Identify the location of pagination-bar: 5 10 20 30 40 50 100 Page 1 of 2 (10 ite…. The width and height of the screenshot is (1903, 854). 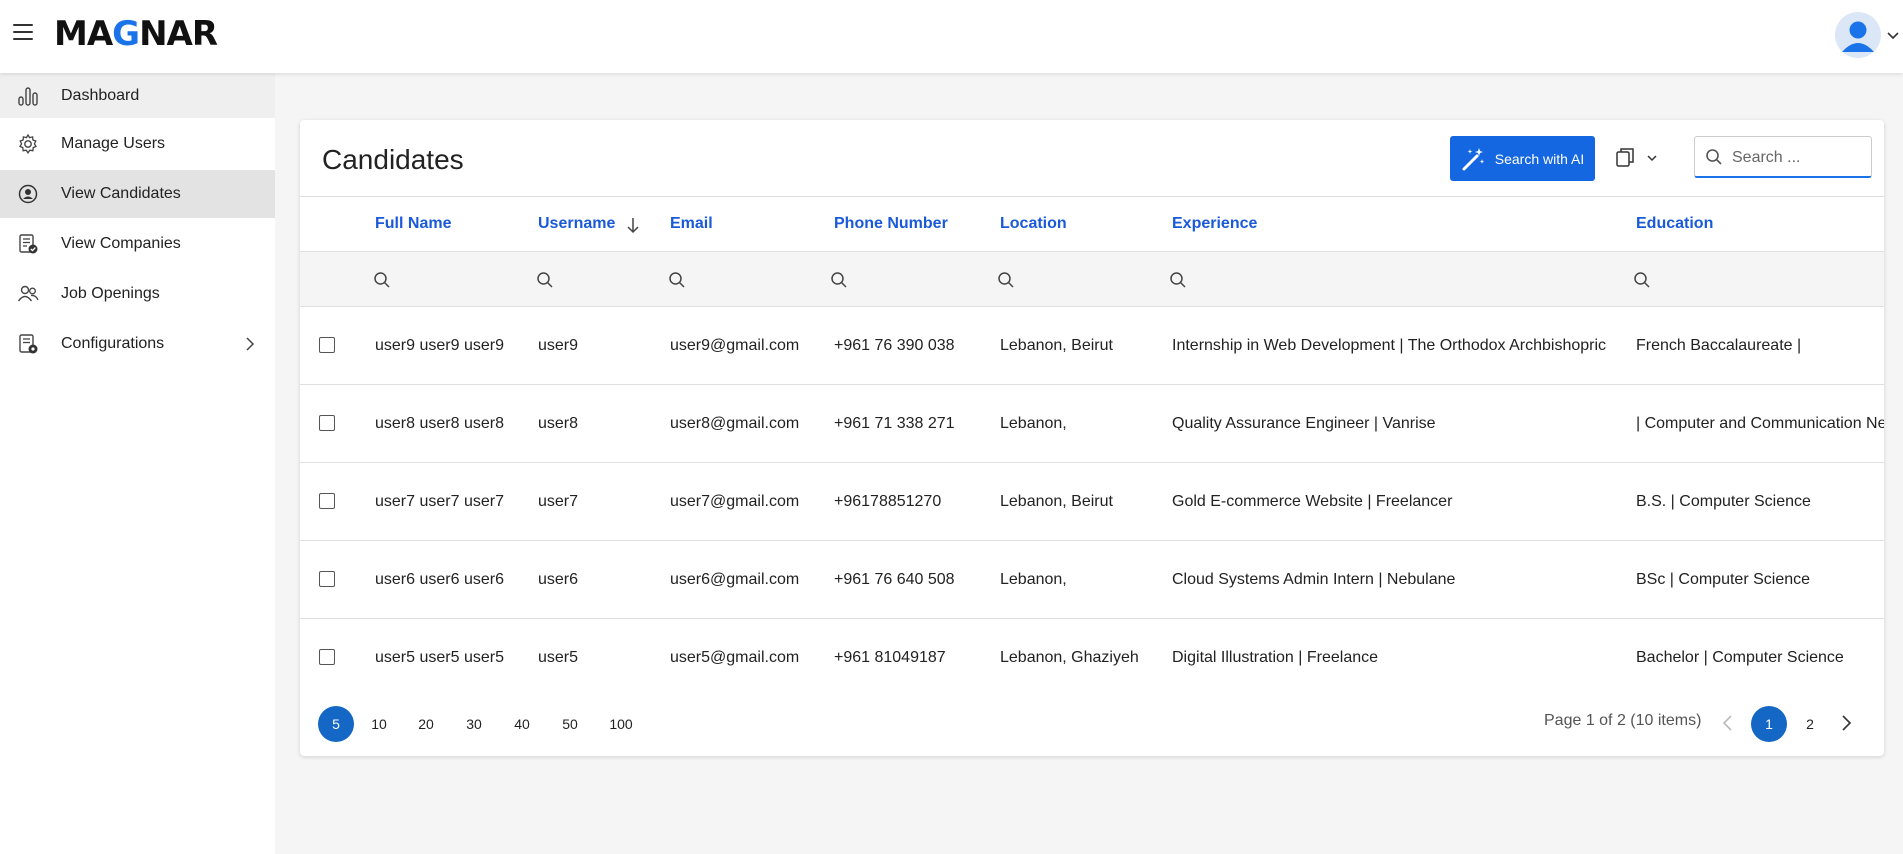
(1092, 724).